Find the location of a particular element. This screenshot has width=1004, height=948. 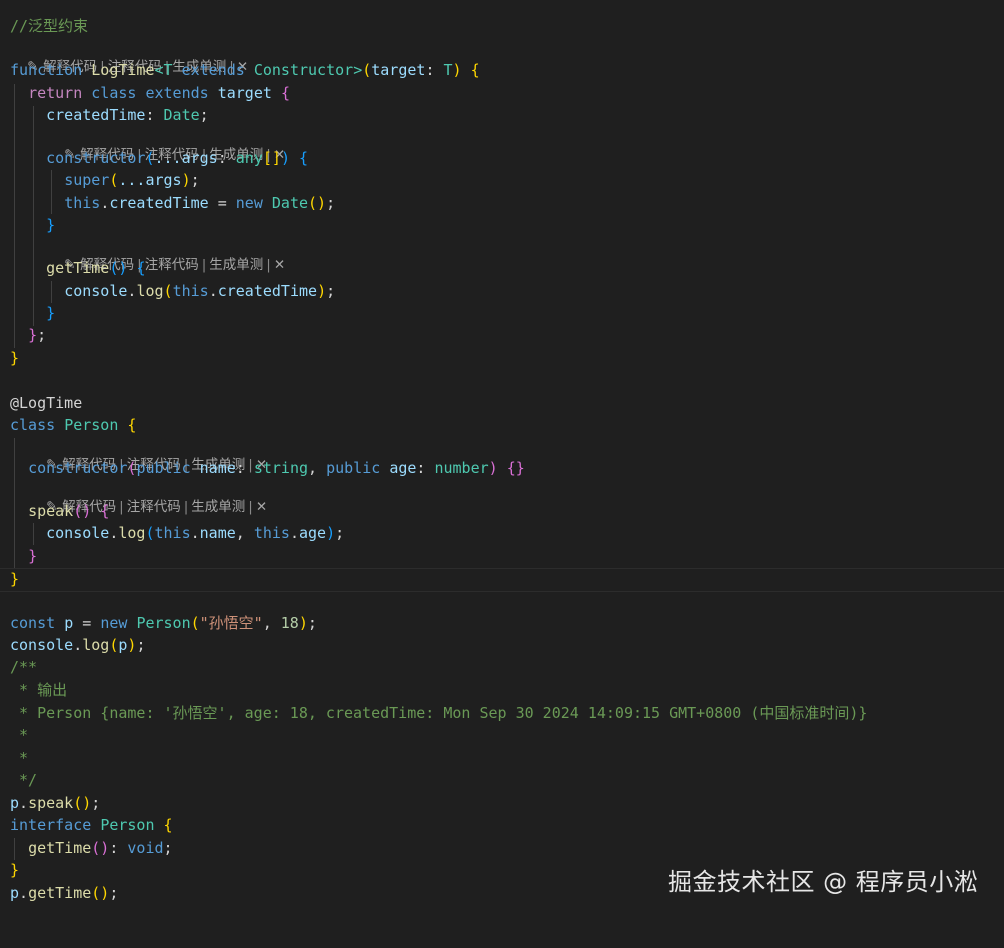

code-line: @LogTime is located at coordinates (502, 403).